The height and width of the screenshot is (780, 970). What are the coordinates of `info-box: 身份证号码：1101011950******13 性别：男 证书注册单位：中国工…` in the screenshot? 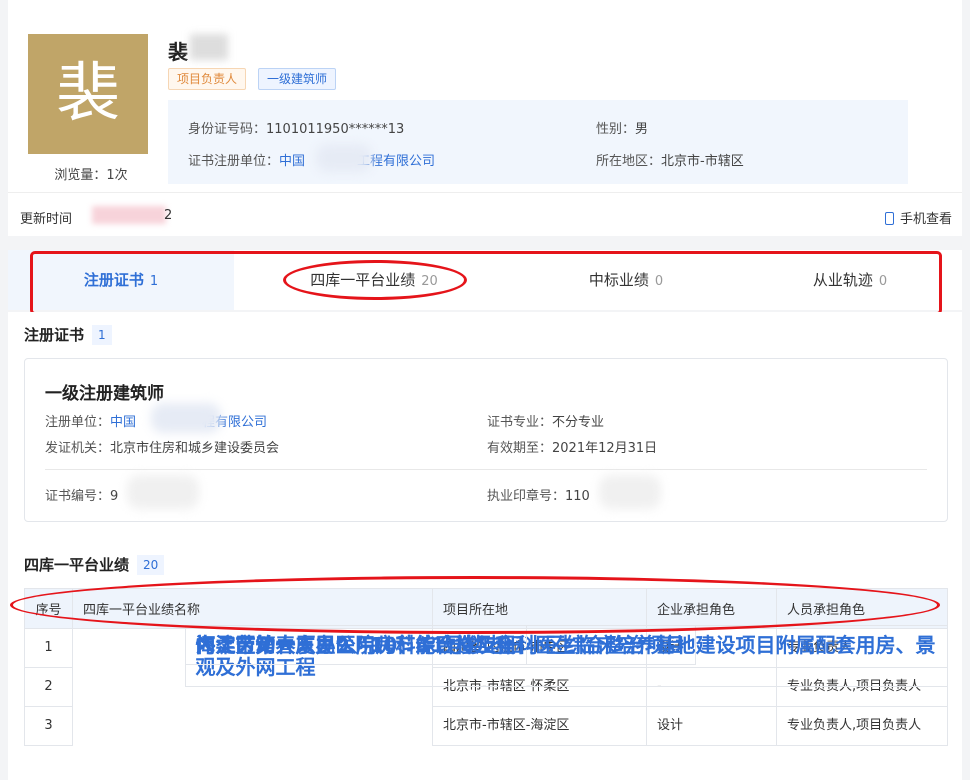 It's located at (538, 142).